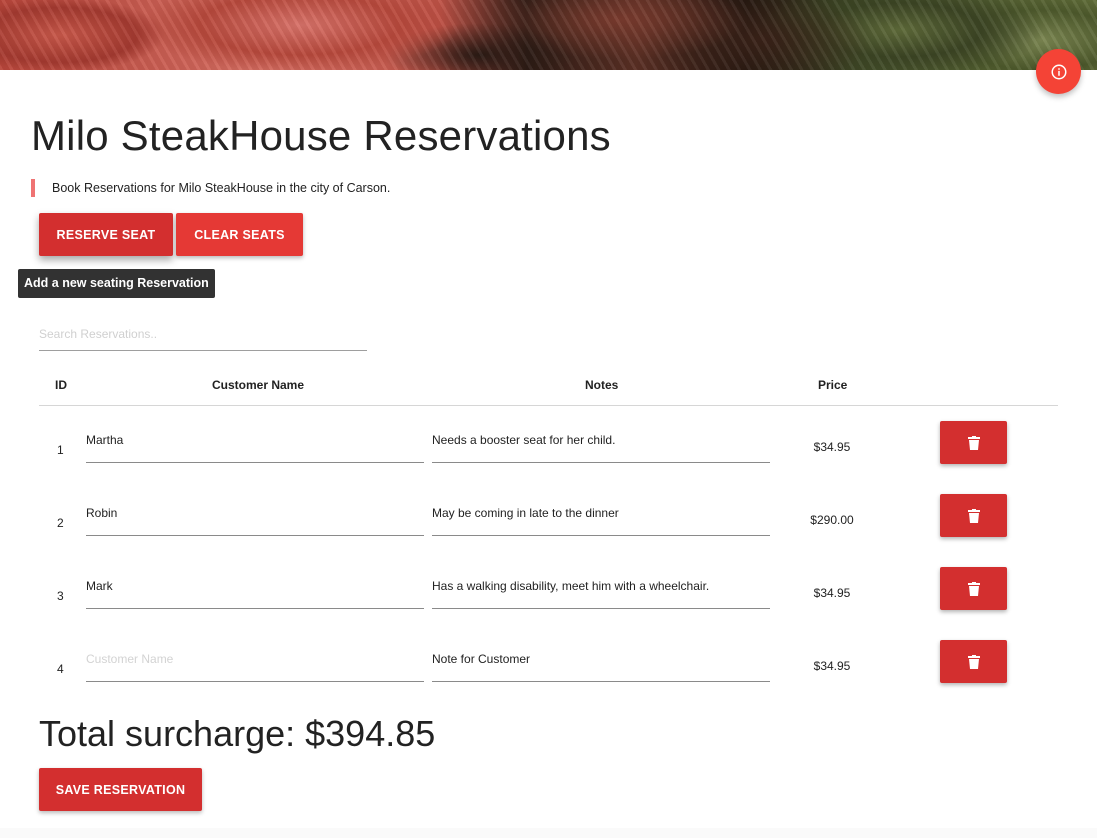  I want to click on table-row: 1 $34.95, so click(548, 445).